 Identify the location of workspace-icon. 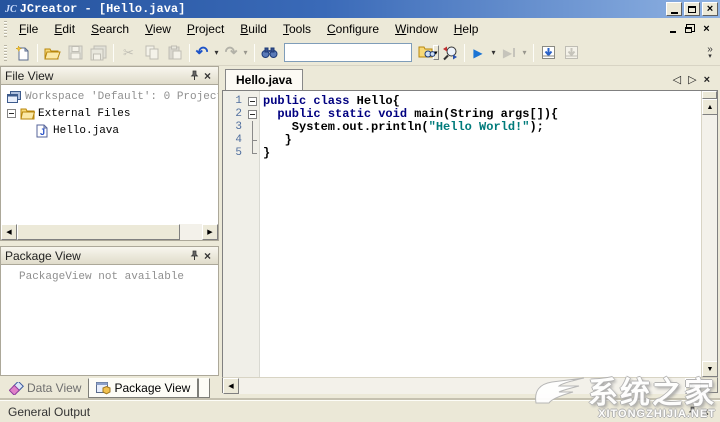
(14, 97).